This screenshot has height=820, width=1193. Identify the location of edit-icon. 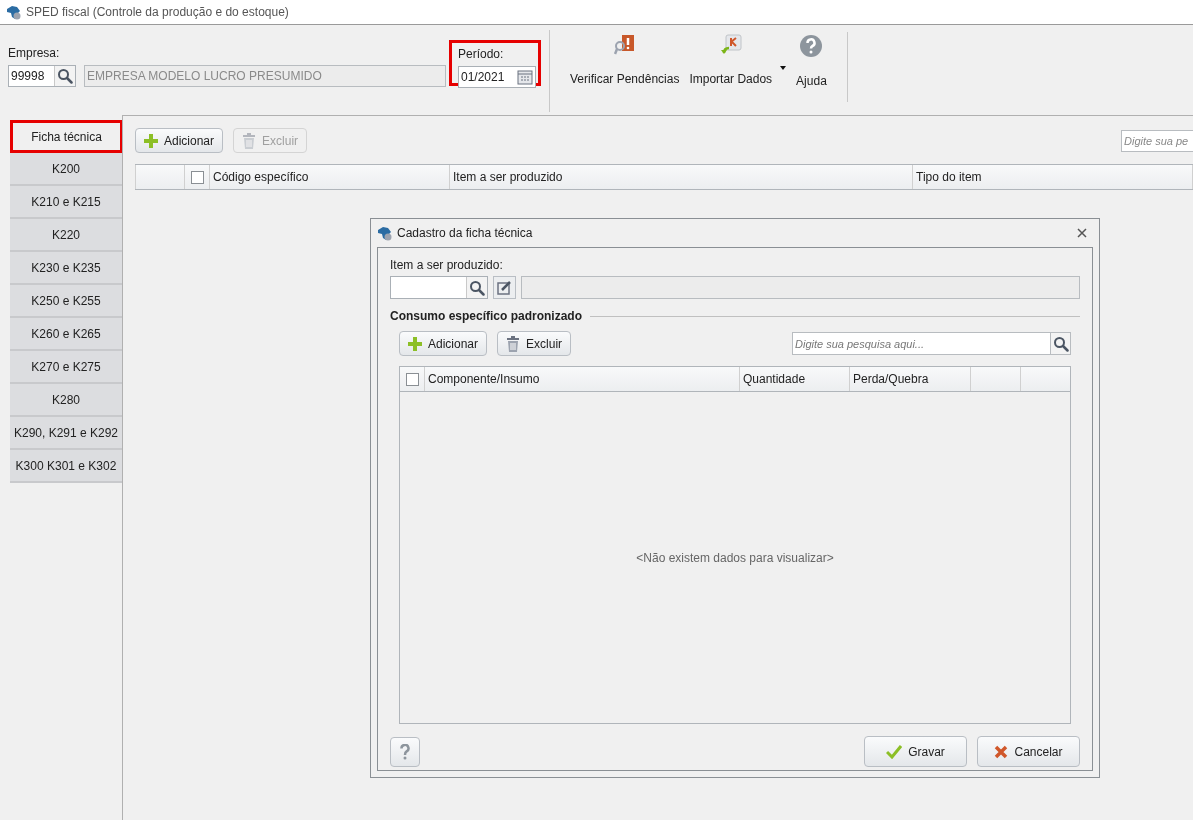
(504, 287).